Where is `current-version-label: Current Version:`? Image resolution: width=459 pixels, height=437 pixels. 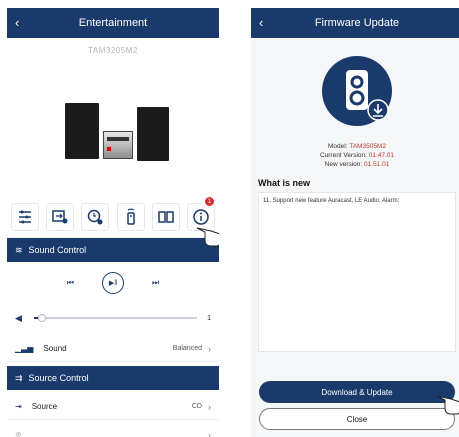 current-version-label: Current Version: is located at coordinates (343, 155).